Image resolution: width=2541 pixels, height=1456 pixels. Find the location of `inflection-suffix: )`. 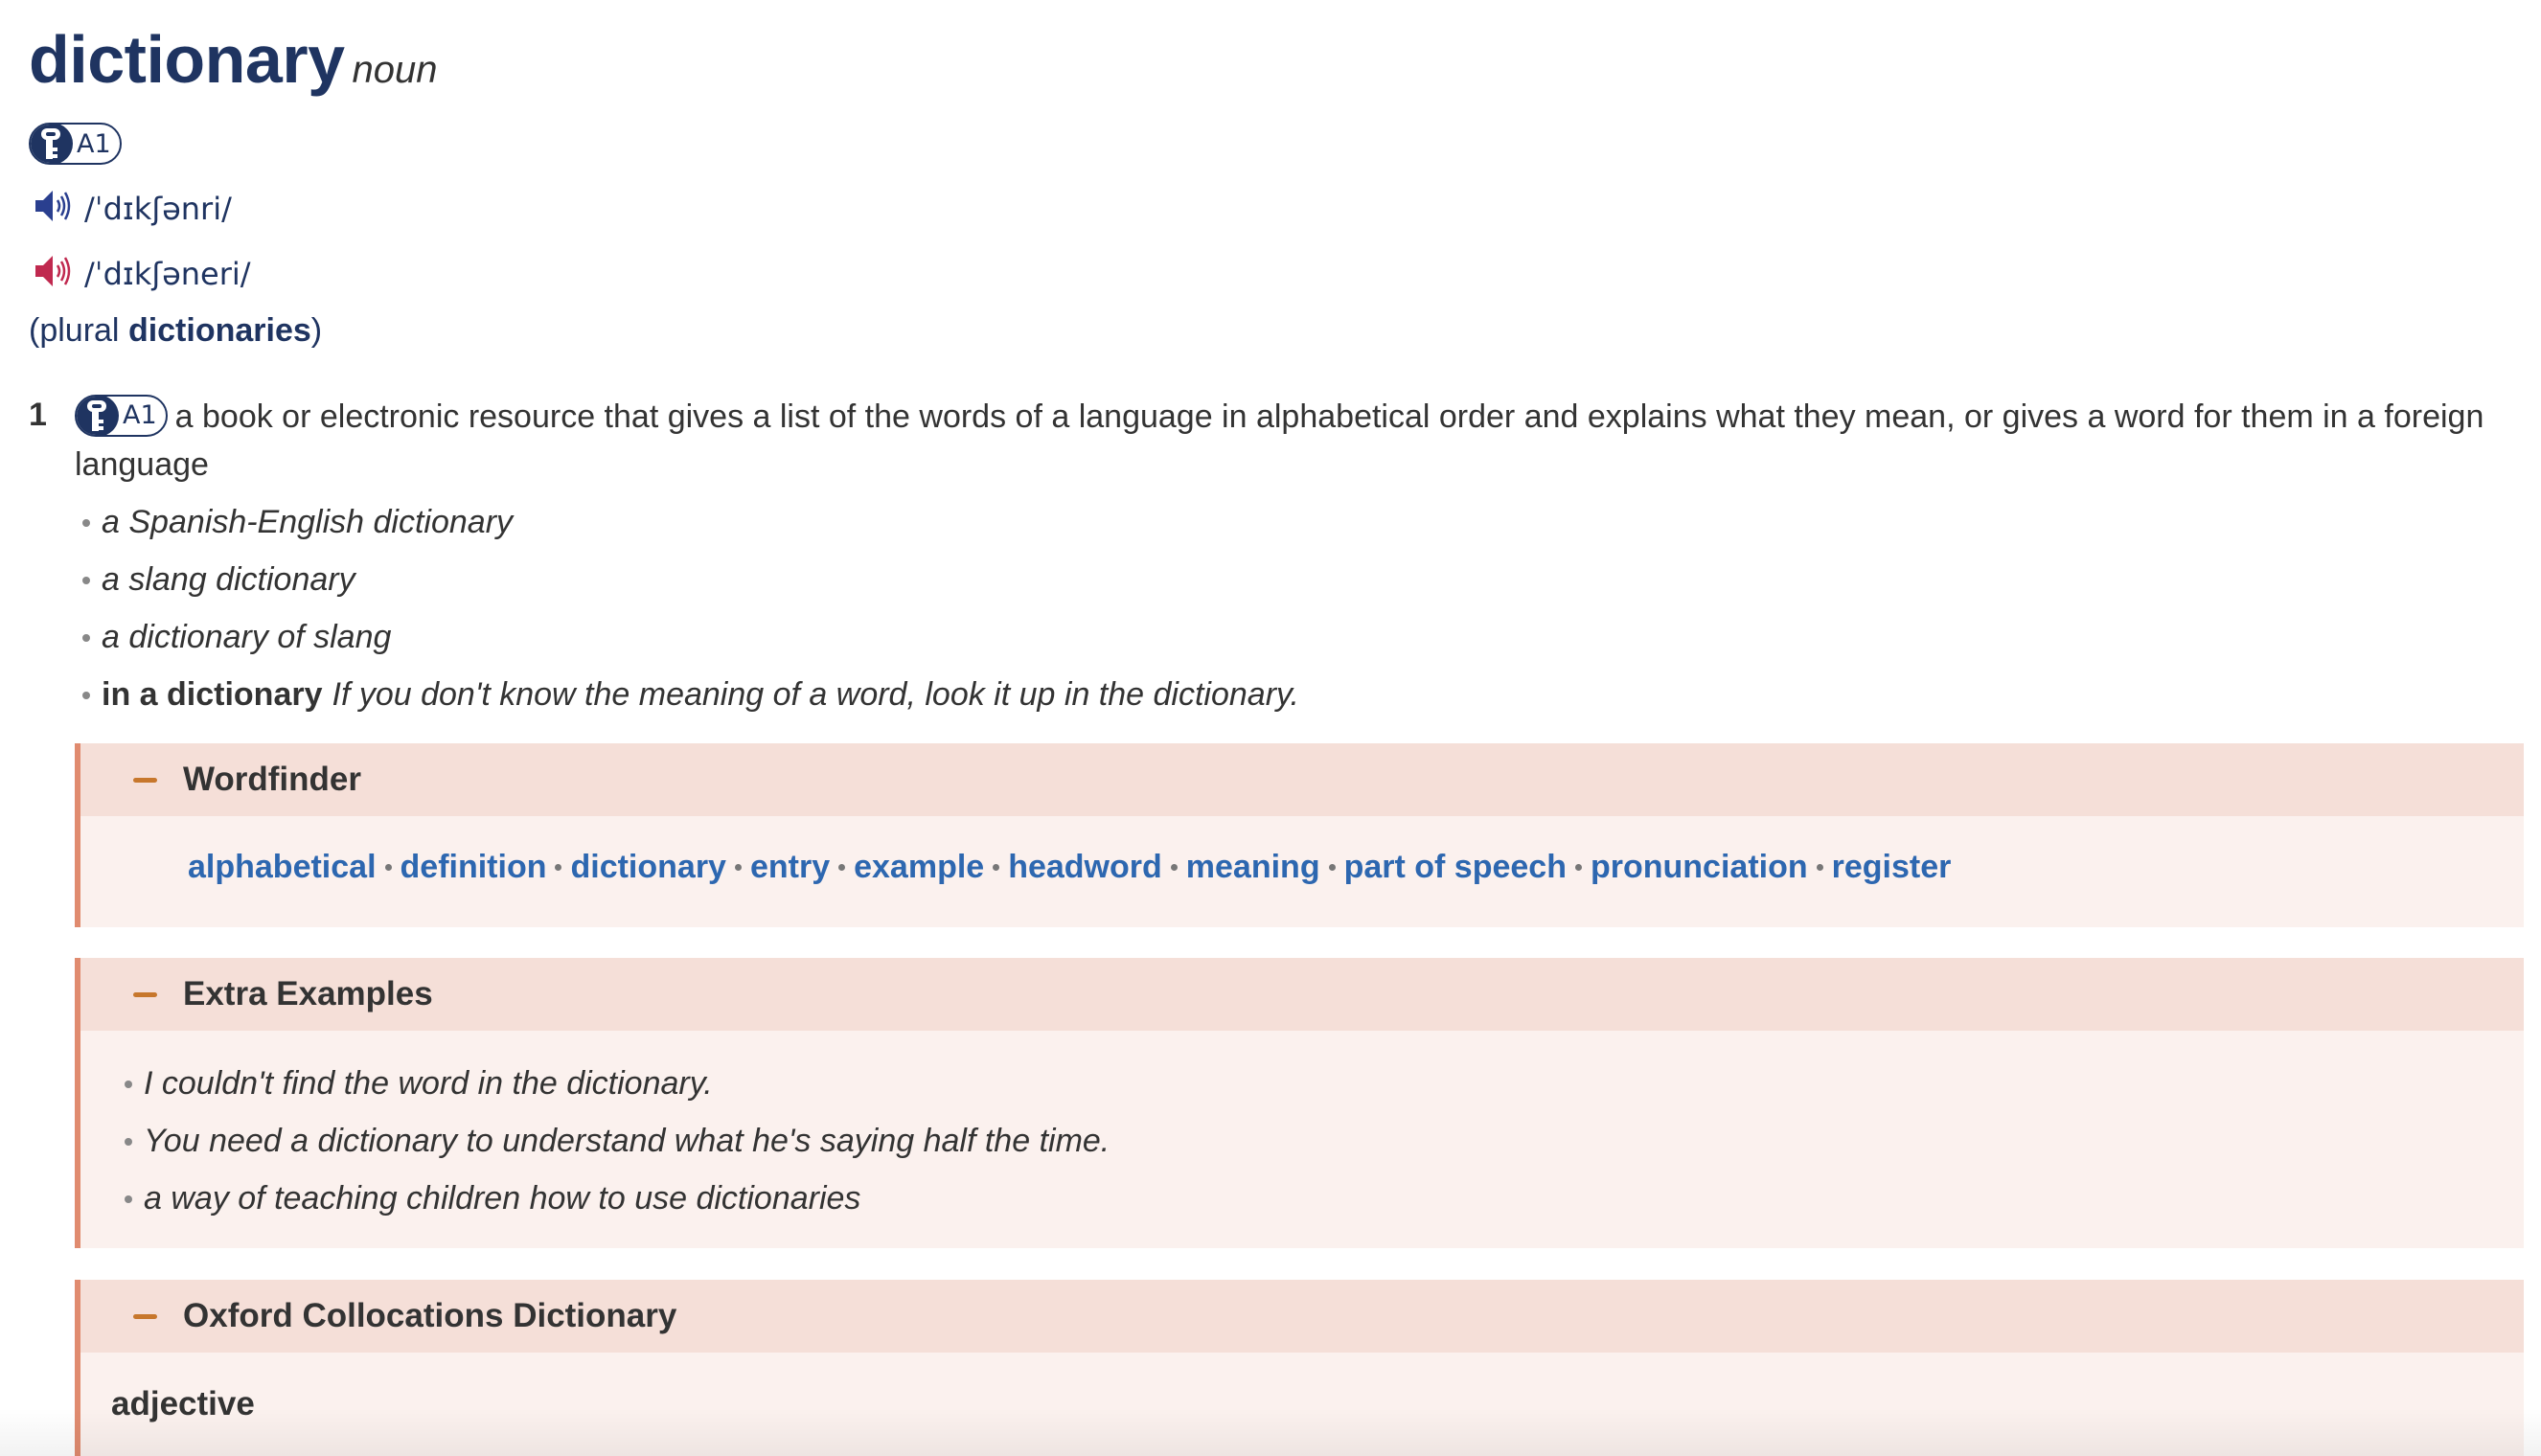

inflection-suffix: ) is located at coordinates (317, 330).